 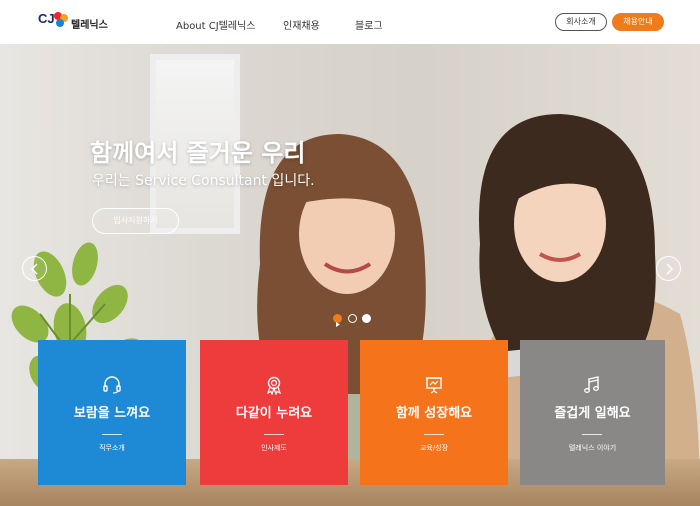 I want to click on card-link: 직무소개, so click(x=112, y=448).